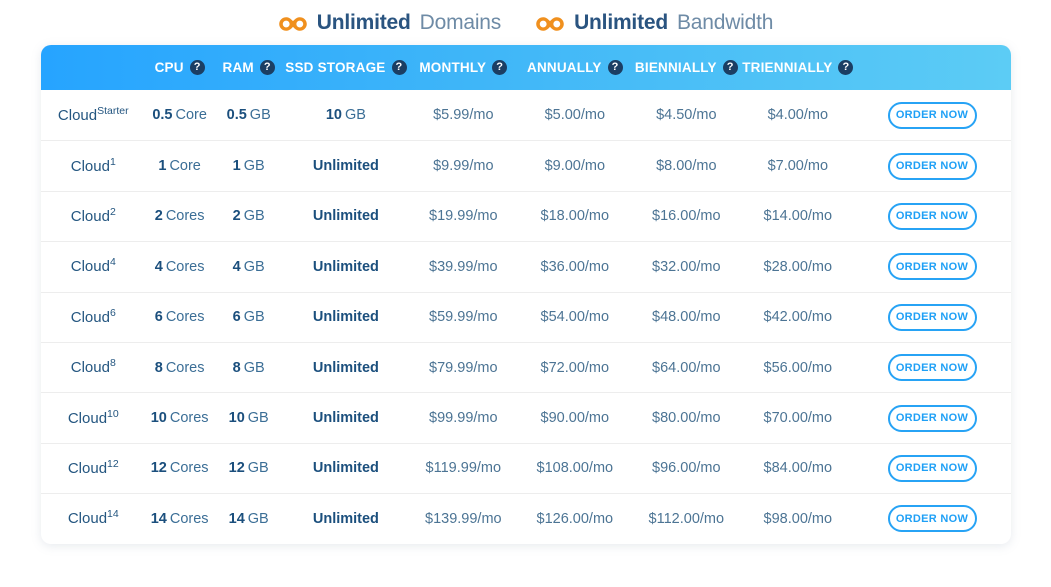 The width and height of the screenshot is (1051, 587). I want to click on triennially-price: $56.00/mo, so click(798, 367).